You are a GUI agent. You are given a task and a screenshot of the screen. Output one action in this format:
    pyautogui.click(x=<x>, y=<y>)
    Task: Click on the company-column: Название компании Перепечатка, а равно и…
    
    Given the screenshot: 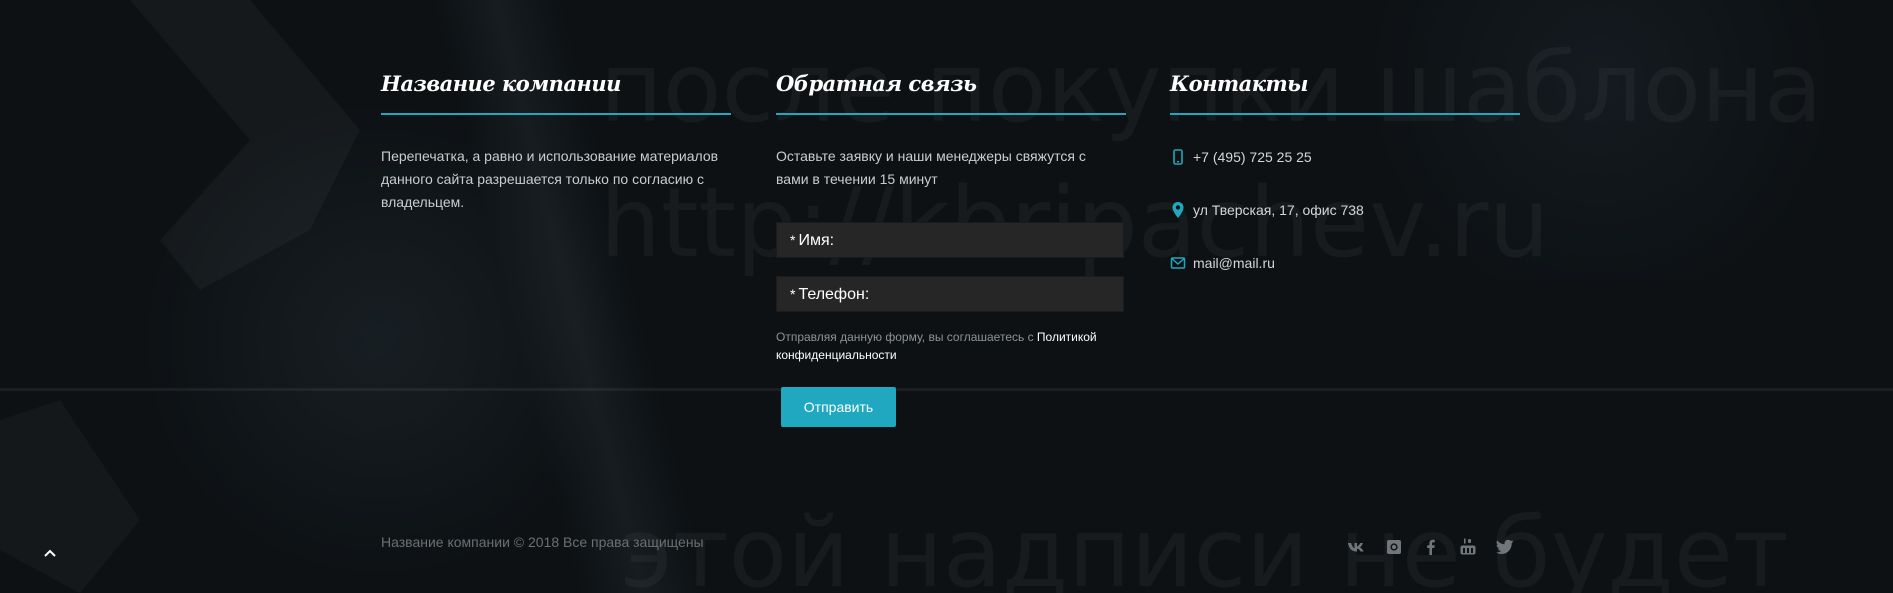 What is the action you would take?
    pyautogui.click(x=556, y=140)
    